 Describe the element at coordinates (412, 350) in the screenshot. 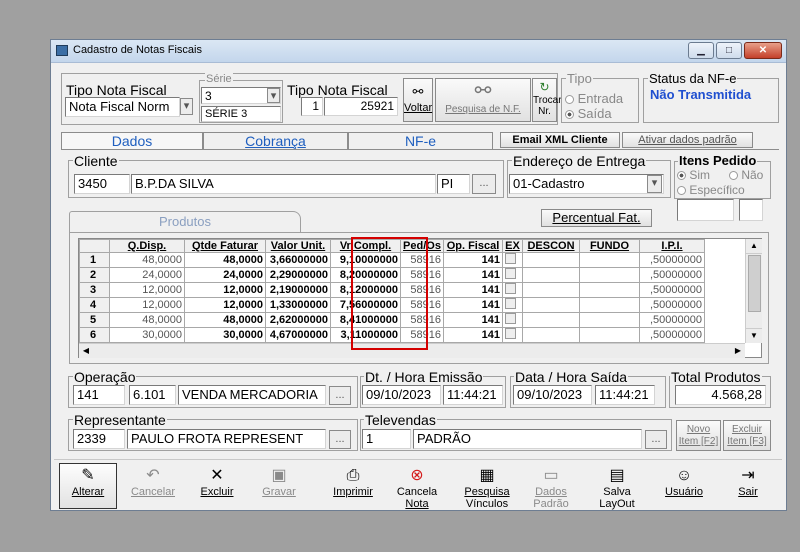

I see `horizontal-scrollbar: ◀ ▶` at that location.